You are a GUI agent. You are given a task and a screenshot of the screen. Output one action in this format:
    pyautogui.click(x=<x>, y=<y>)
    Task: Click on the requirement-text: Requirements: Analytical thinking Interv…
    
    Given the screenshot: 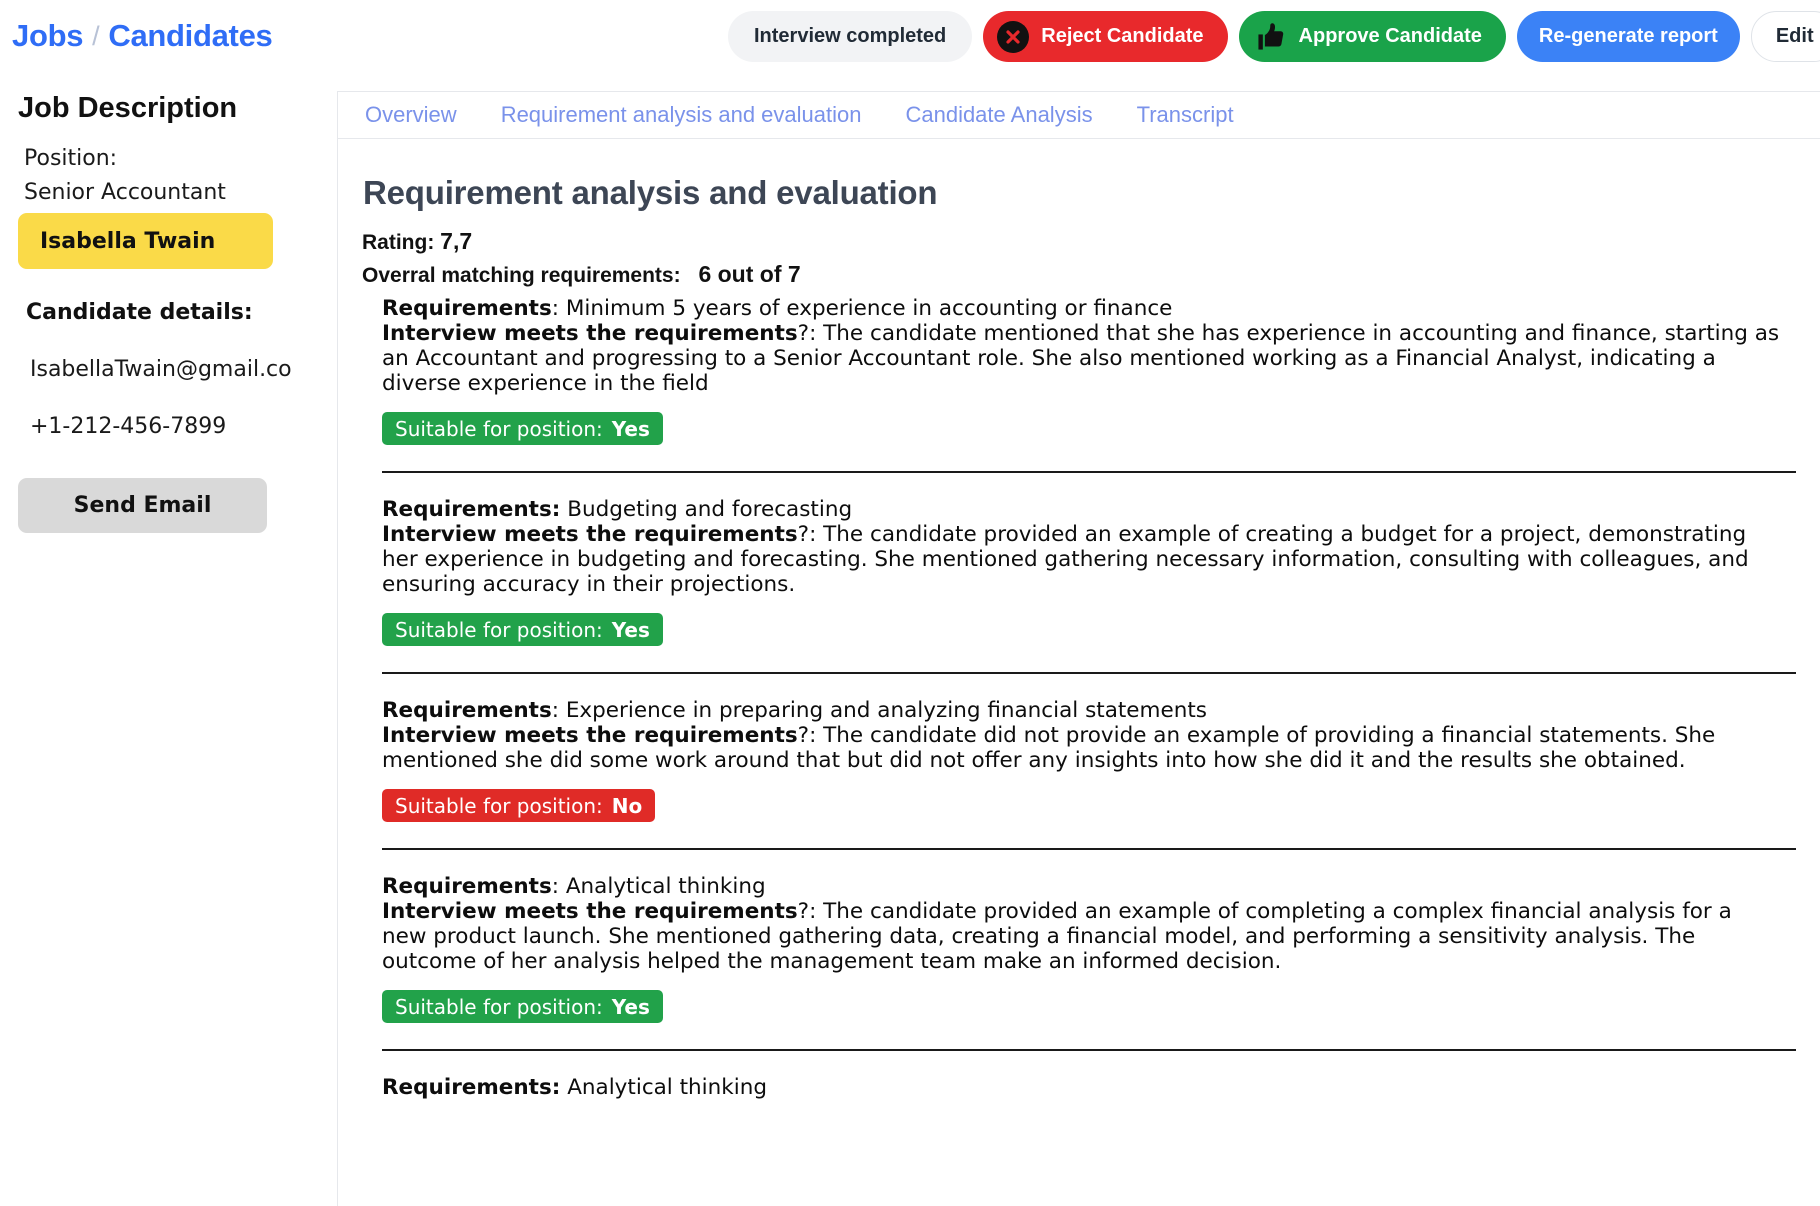 What is the action you would take?
    pyautogui.click(x=1057, y=924)
    